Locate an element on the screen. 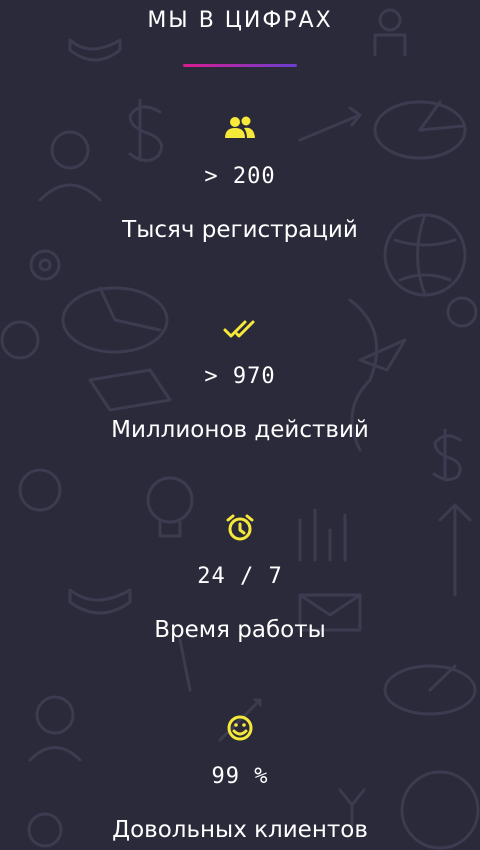 Image resolution: width=480 pixels, height=850 pixels. stat-value: 99 % is located at coordinates (240, 776).